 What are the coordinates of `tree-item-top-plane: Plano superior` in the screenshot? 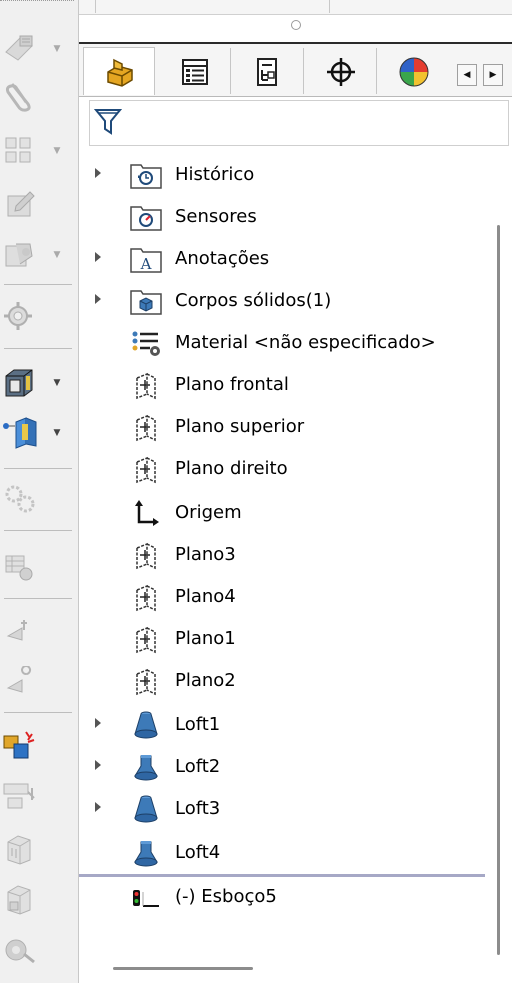 It's located at (284, 426).